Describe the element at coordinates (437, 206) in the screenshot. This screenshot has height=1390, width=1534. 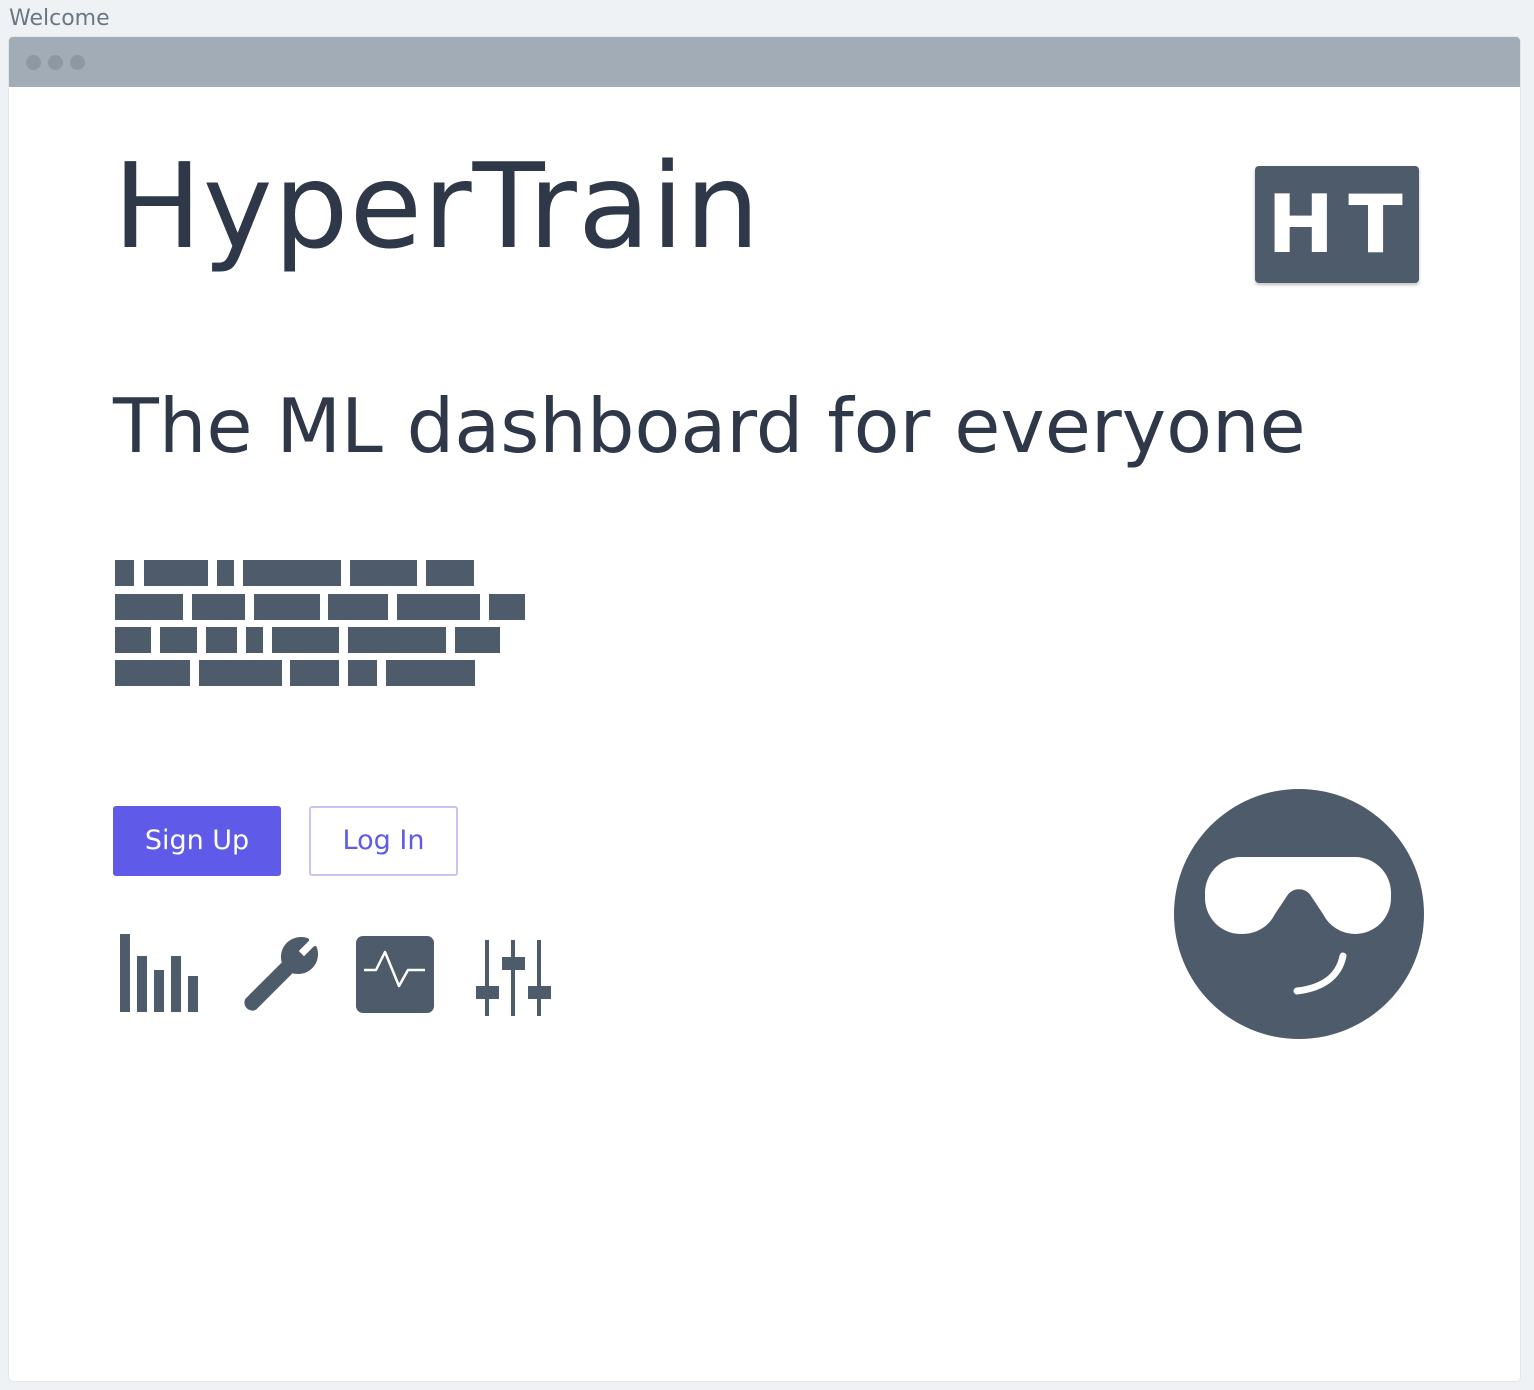
I see `app-title: HyperTrain` at that location.